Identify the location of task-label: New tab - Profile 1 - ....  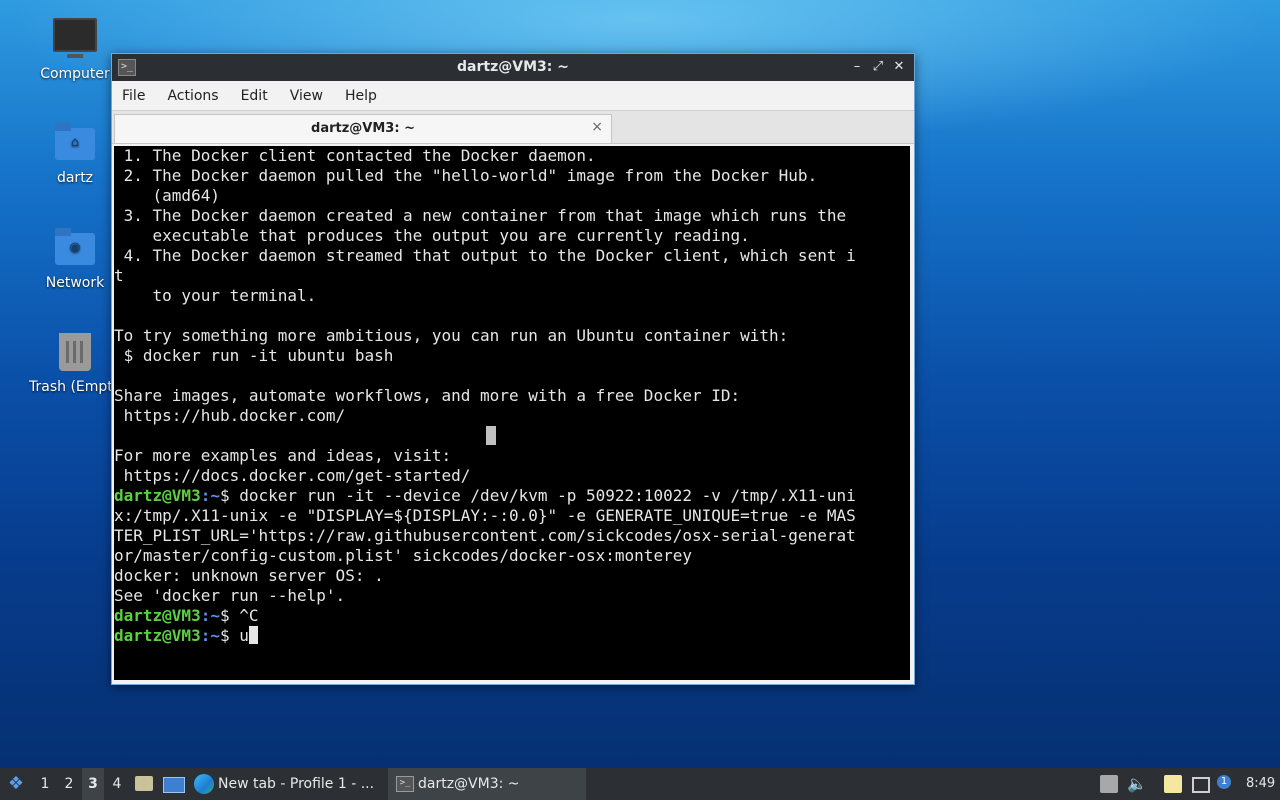
(296, 784).